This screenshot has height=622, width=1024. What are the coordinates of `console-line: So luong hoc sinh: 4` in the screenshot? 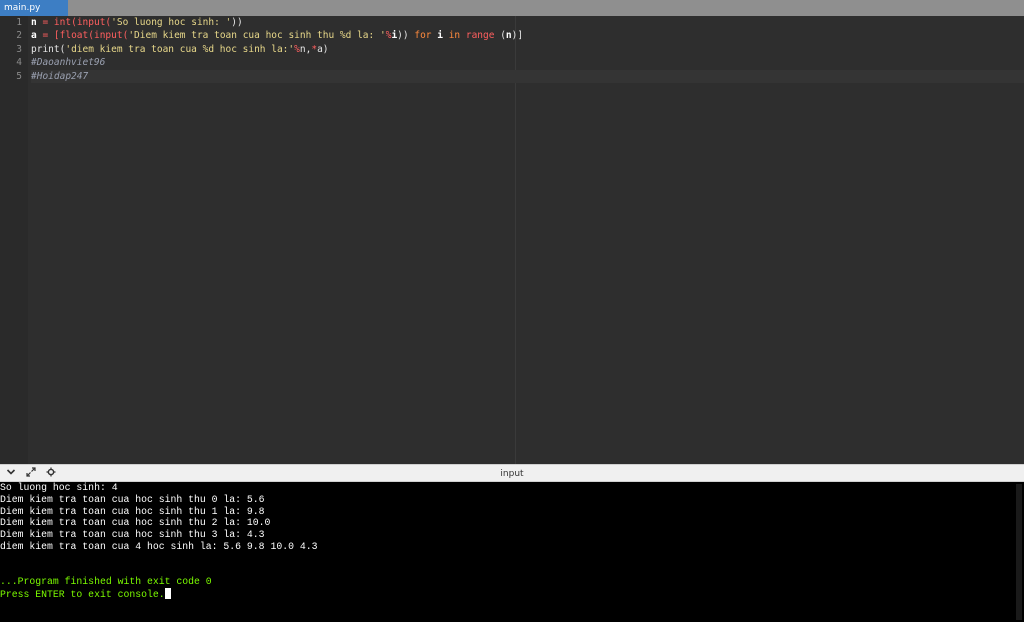 It's located at (158, 488).